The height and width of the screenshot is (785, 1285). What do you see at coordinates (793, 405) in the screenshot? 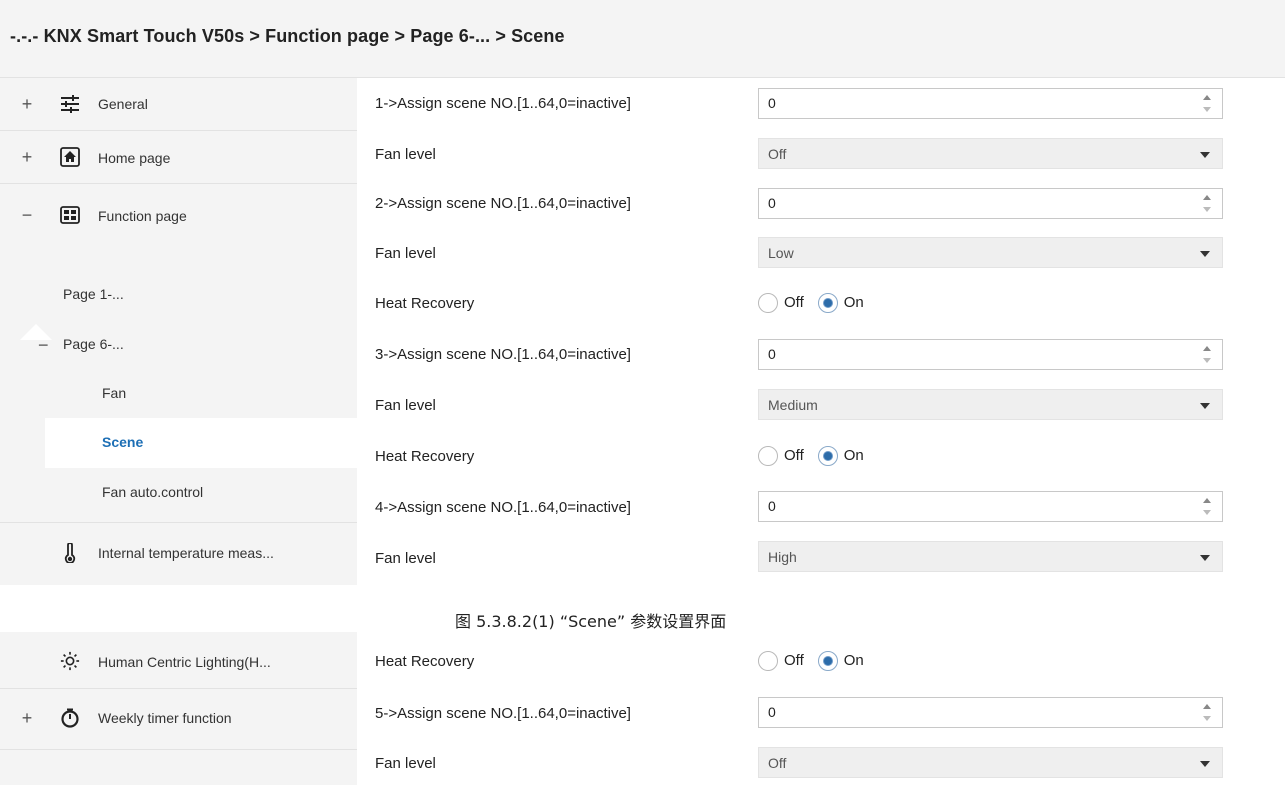
I see `dropdown-value: Medium` at bounding box center [793, 405].